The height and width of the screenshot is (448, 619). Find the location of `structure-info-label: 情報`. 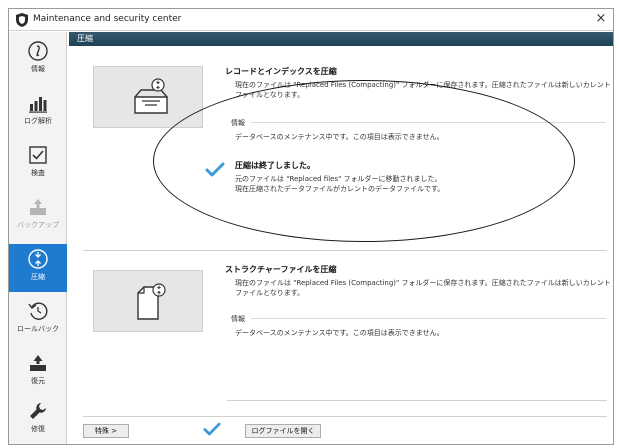

structure-info-label: 情報 is located at coordinates (238, 319).